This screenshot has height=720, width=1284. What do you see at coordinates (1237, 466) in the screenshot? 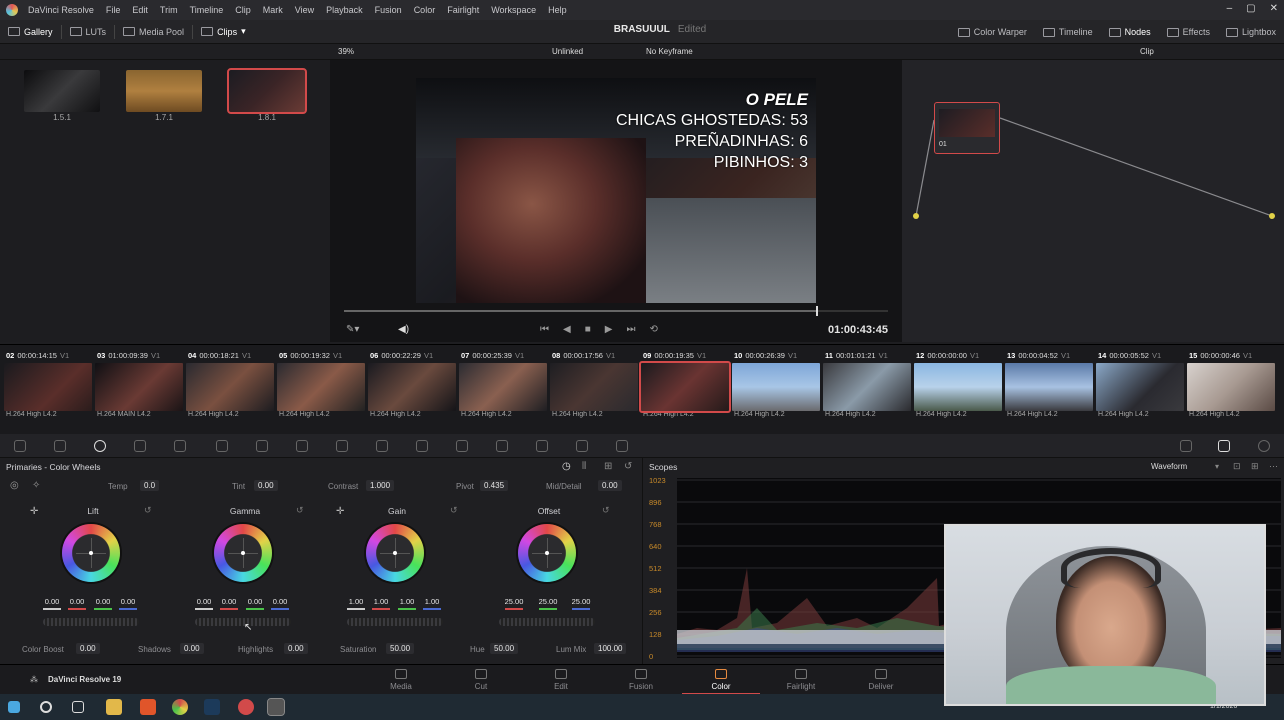
I see `scope-expand-icon: ⊡` at bounding box center [1237, 466].